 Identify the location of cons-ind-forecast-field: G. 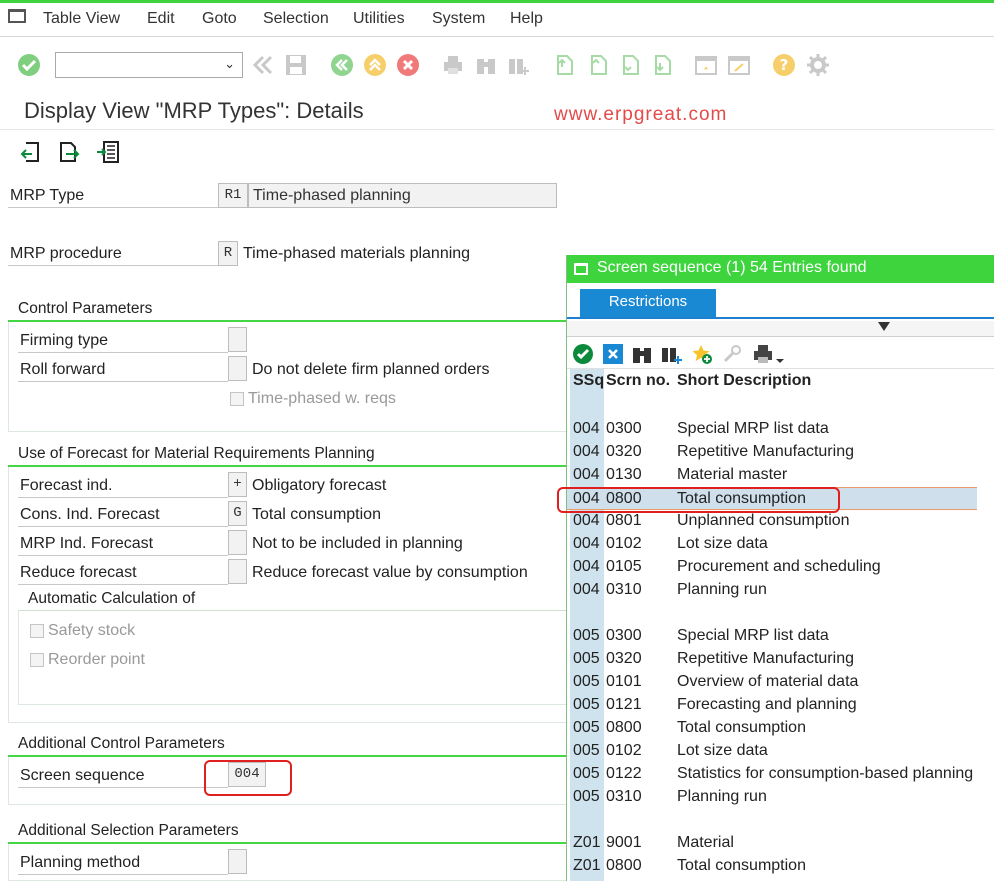
(237, 513).